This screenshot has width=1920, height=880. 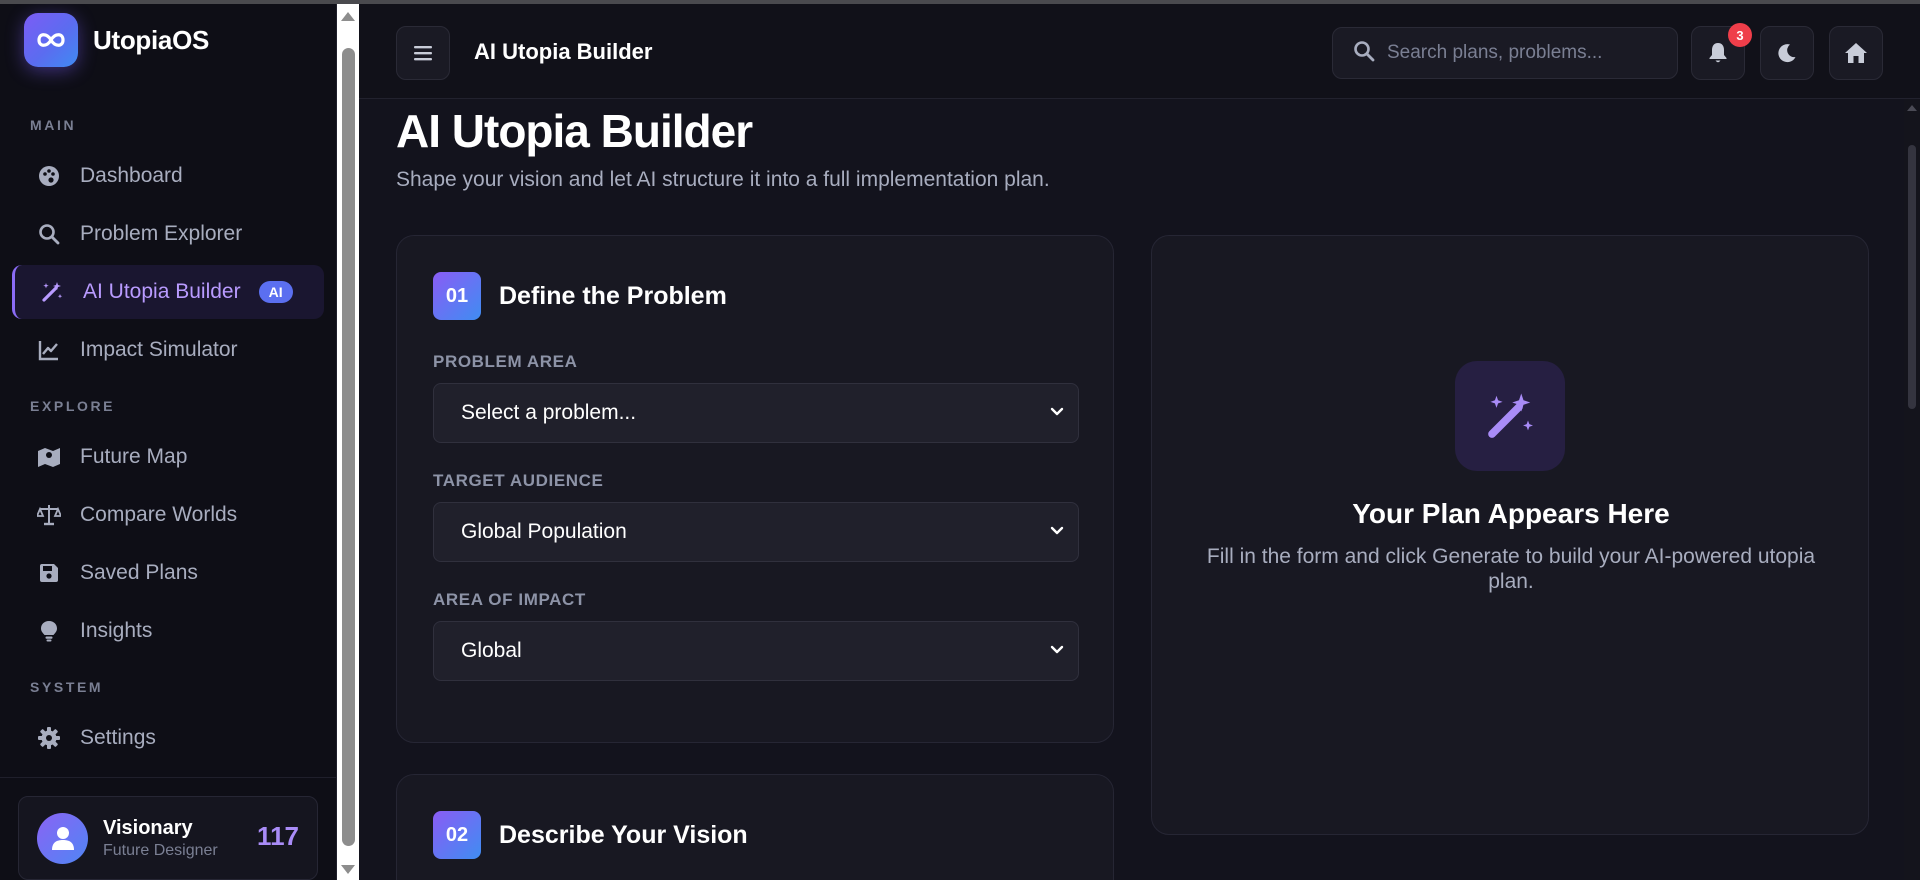 I want to click on main-scrollbar-thumb, so click(x=1912, y=277).